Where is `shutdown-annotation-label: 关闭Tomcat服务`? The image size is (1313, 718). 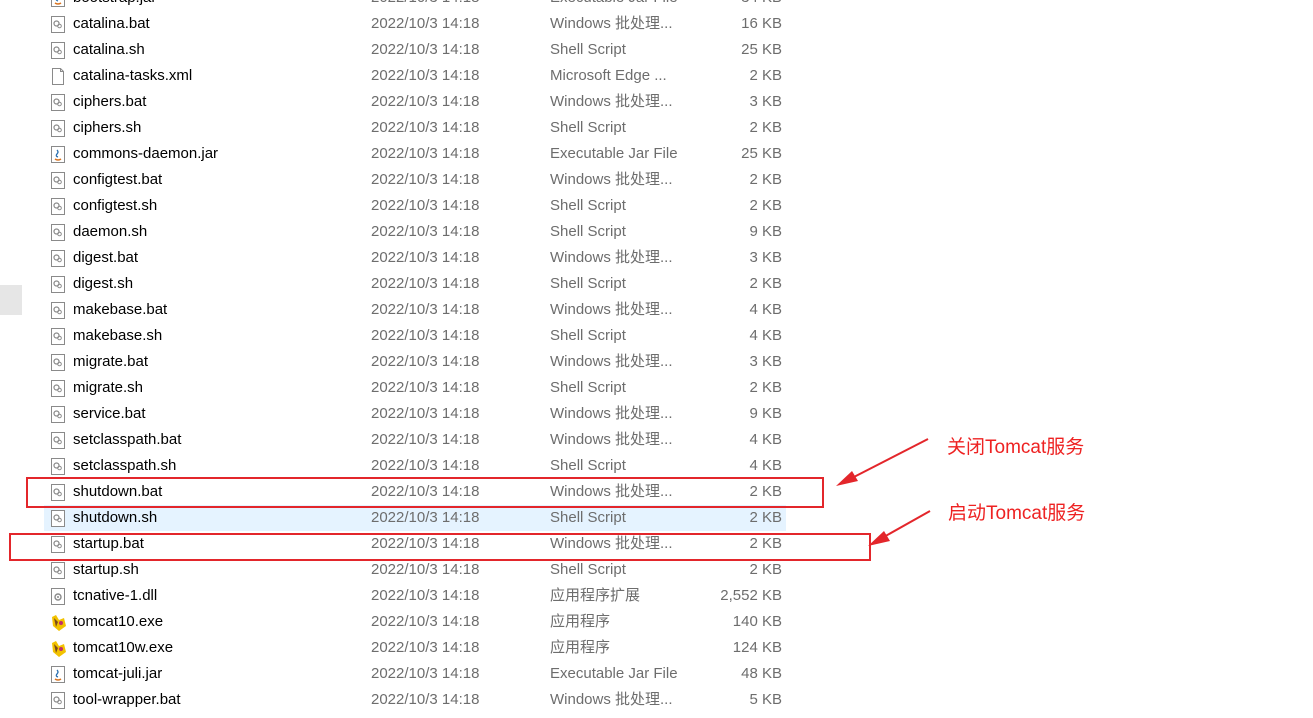 shutdown-annotation-label: 关闭Tomcat服务 is located at coordinates (1016, 447).